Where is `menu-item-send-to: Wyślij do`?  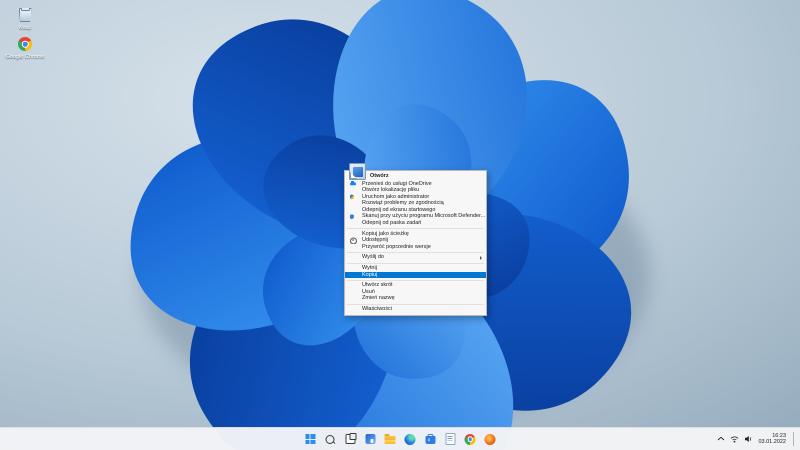
menu-item-send-to: Wyślij do is located at coordinates (415, 257).